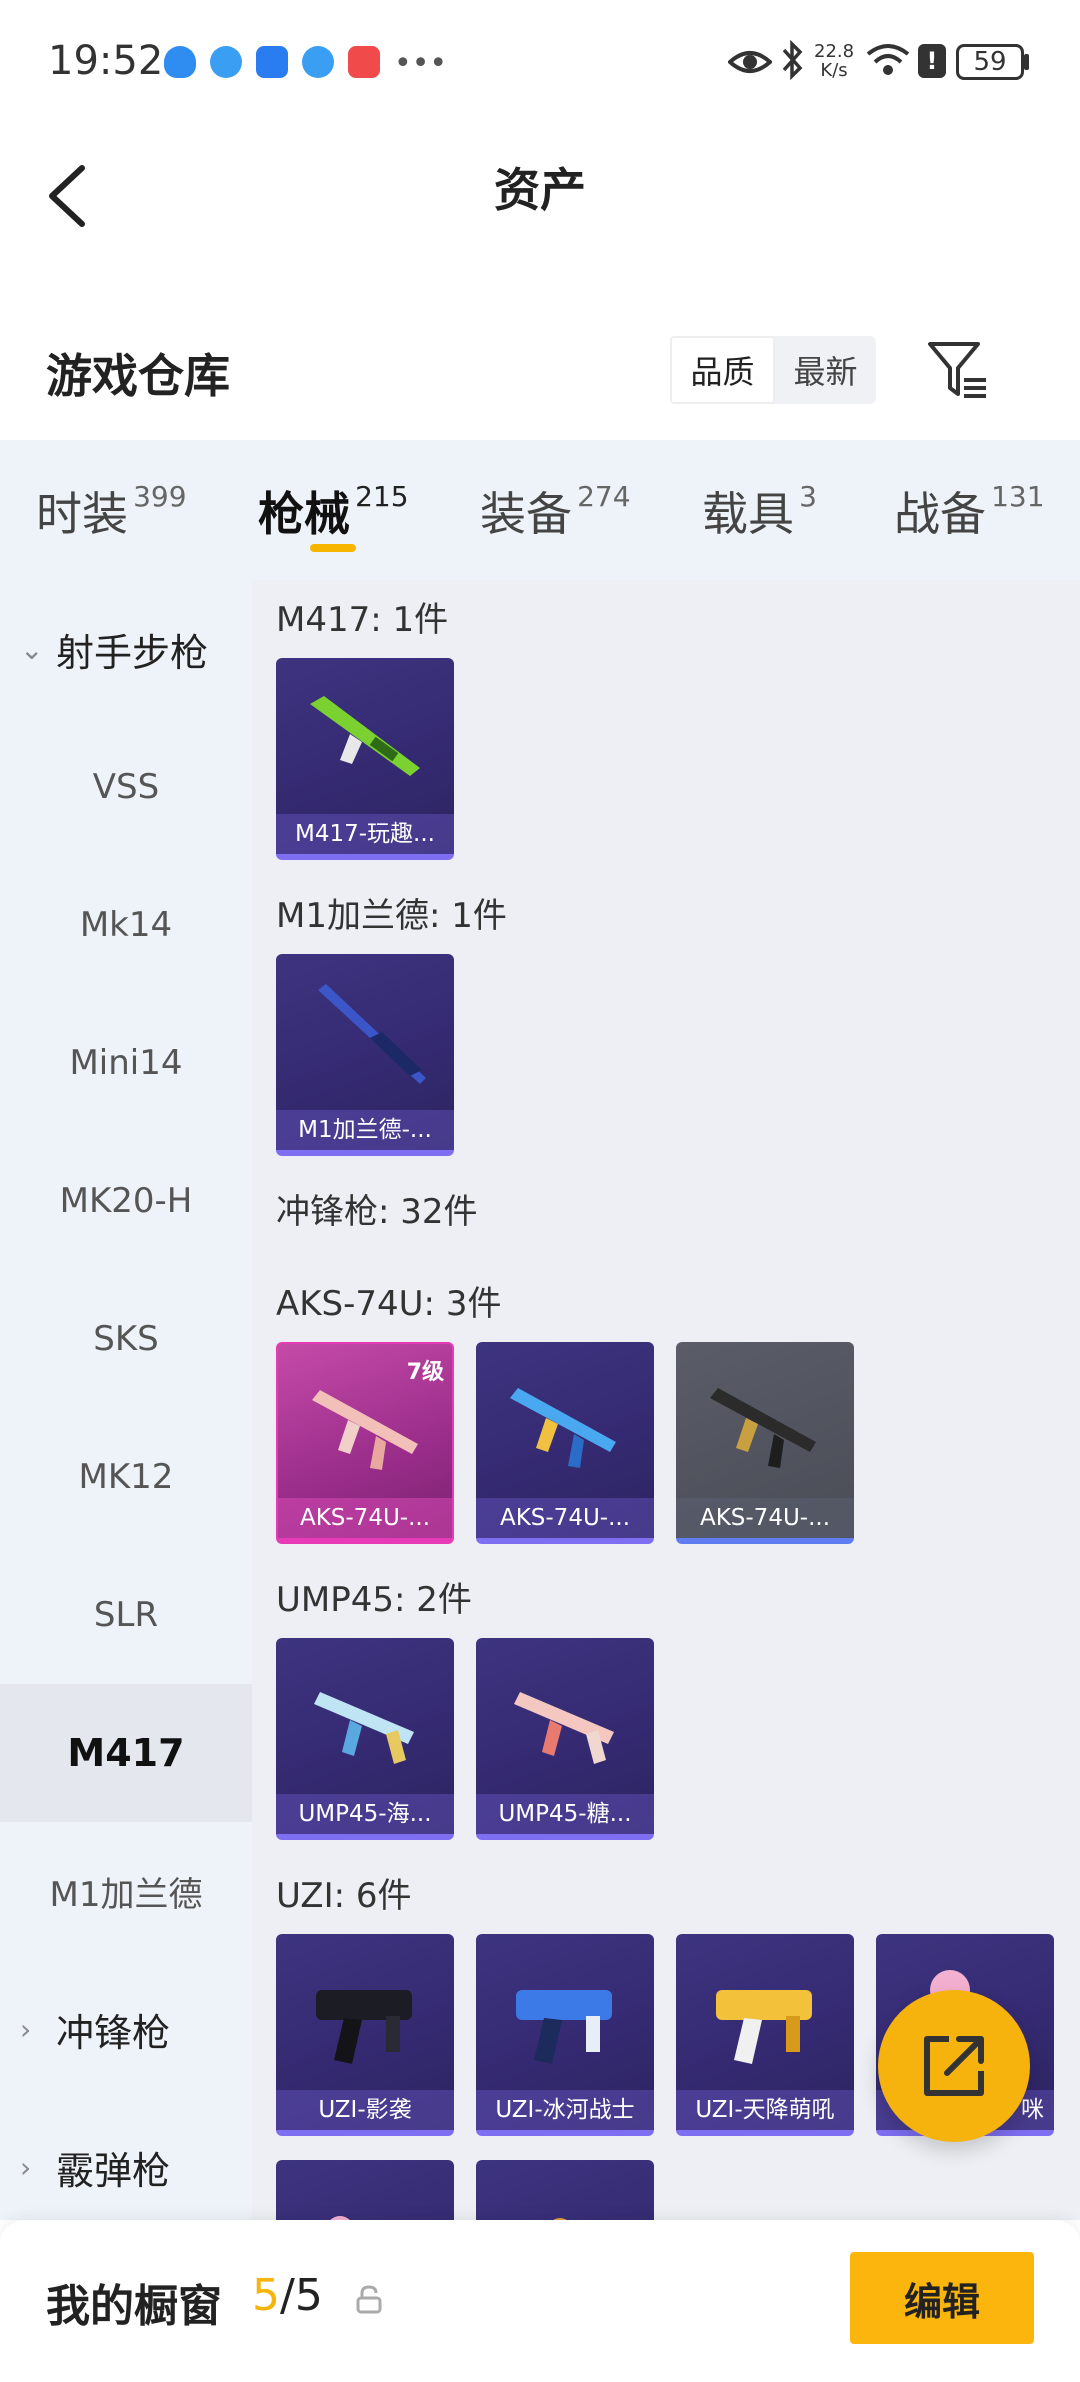 This screenshot has width=1080, height=2382. What do you see at coordinates (364, 1728) in the screenshot?
I see `smg-lightblue-icon` at bounding box center [364, 1728].